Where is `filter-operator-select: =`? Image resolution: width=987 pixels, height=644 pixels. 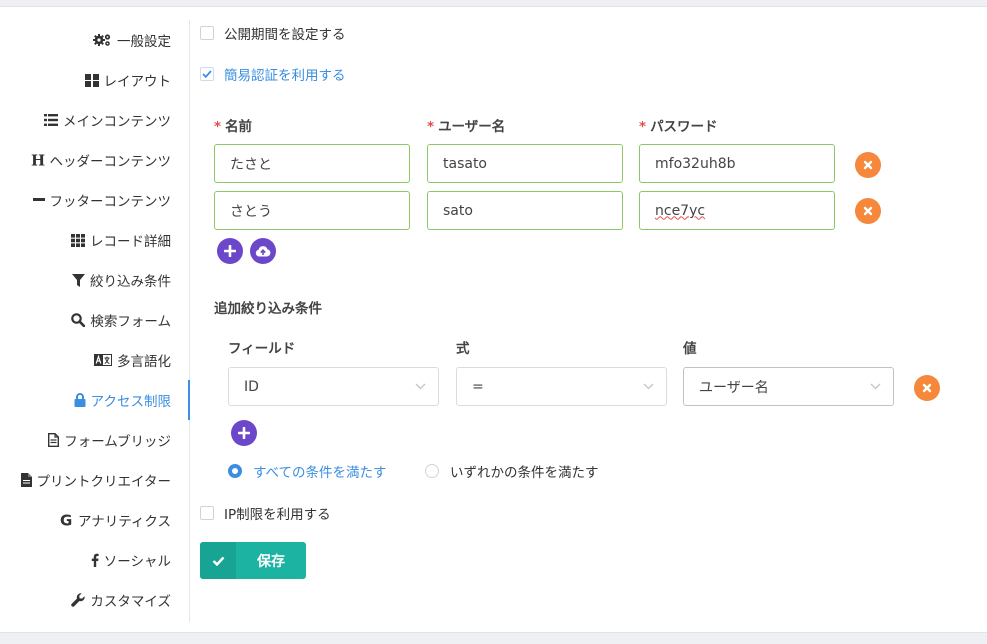
filter-operator-select: = is located at coordinates (561, 386).